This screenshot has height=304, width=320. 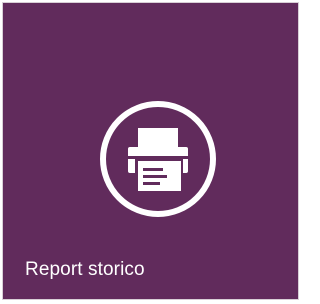 I want to click on tile-label: Report storico, so click(x=85, y=269).